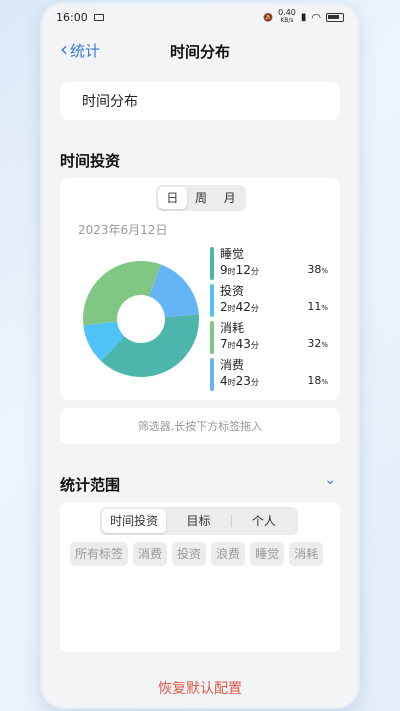  Describe the element at coordinates (198, 483) in the screenshot. I see `range-header: 统计范围 ⌄` at that location.